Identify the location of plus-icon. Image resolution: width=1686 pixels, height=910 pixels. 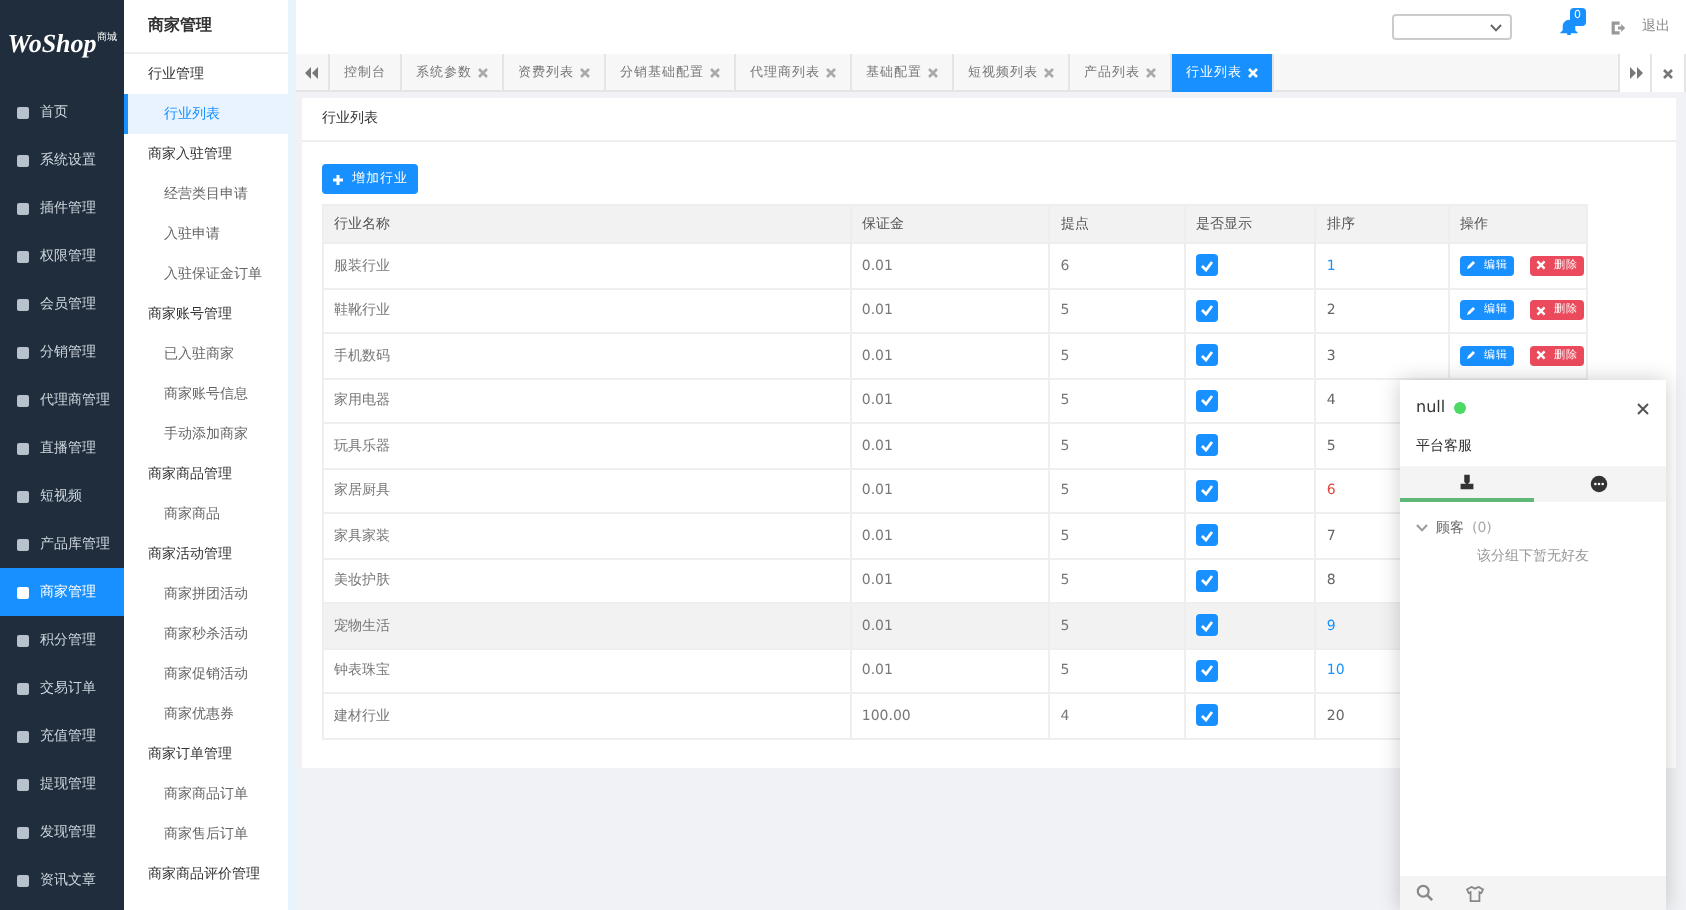
(338, 179).